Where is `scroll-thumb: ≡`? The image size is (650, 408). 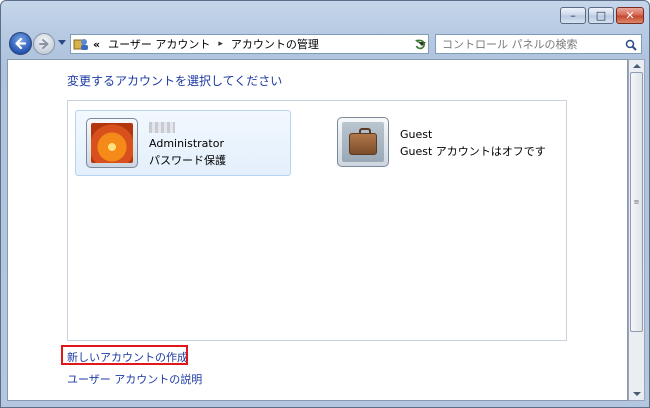 scroll-thumb: ≡ is located at coordinates (636, 202).